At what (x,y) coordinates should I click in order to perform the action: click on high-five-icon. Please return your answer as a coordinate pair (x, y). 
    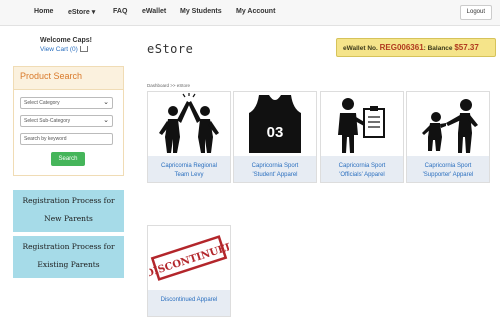
    Looking at the image, I should click on (189, 124).